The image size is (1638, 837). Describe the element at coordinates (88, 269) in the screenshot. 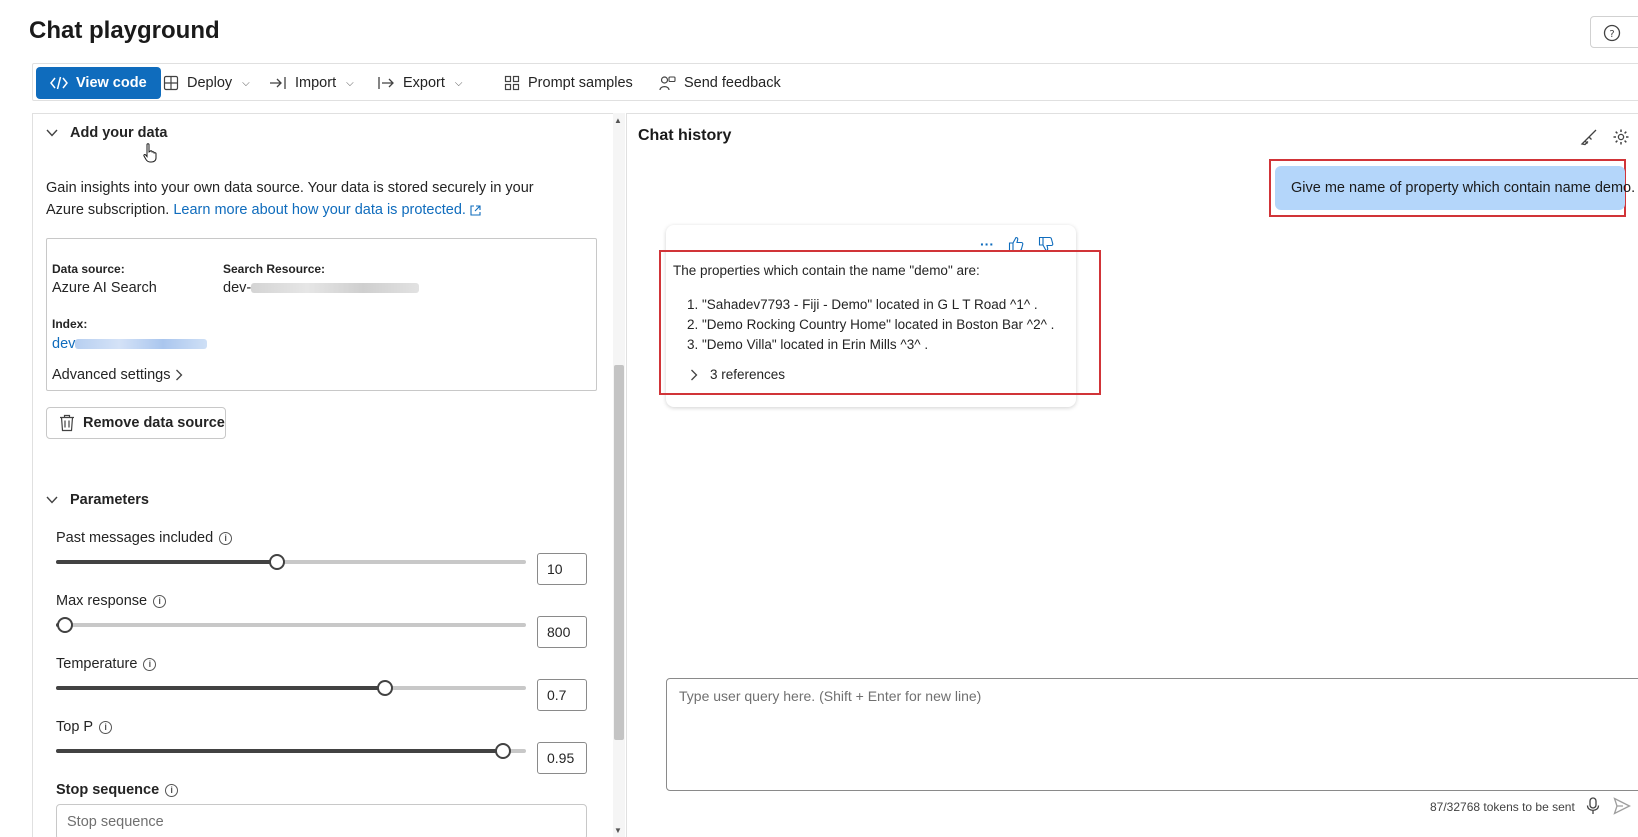

I see `data-source-label: Data source:` at that location.